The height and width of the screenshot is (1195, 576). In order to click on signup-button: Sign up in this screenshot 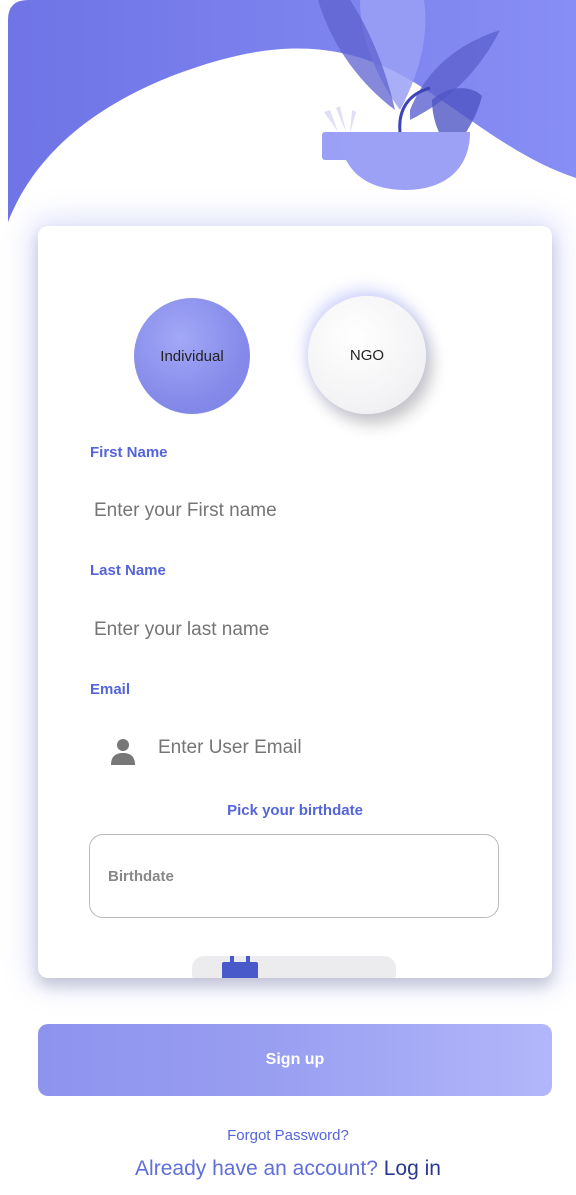, I will do `click(295, 1060)`.